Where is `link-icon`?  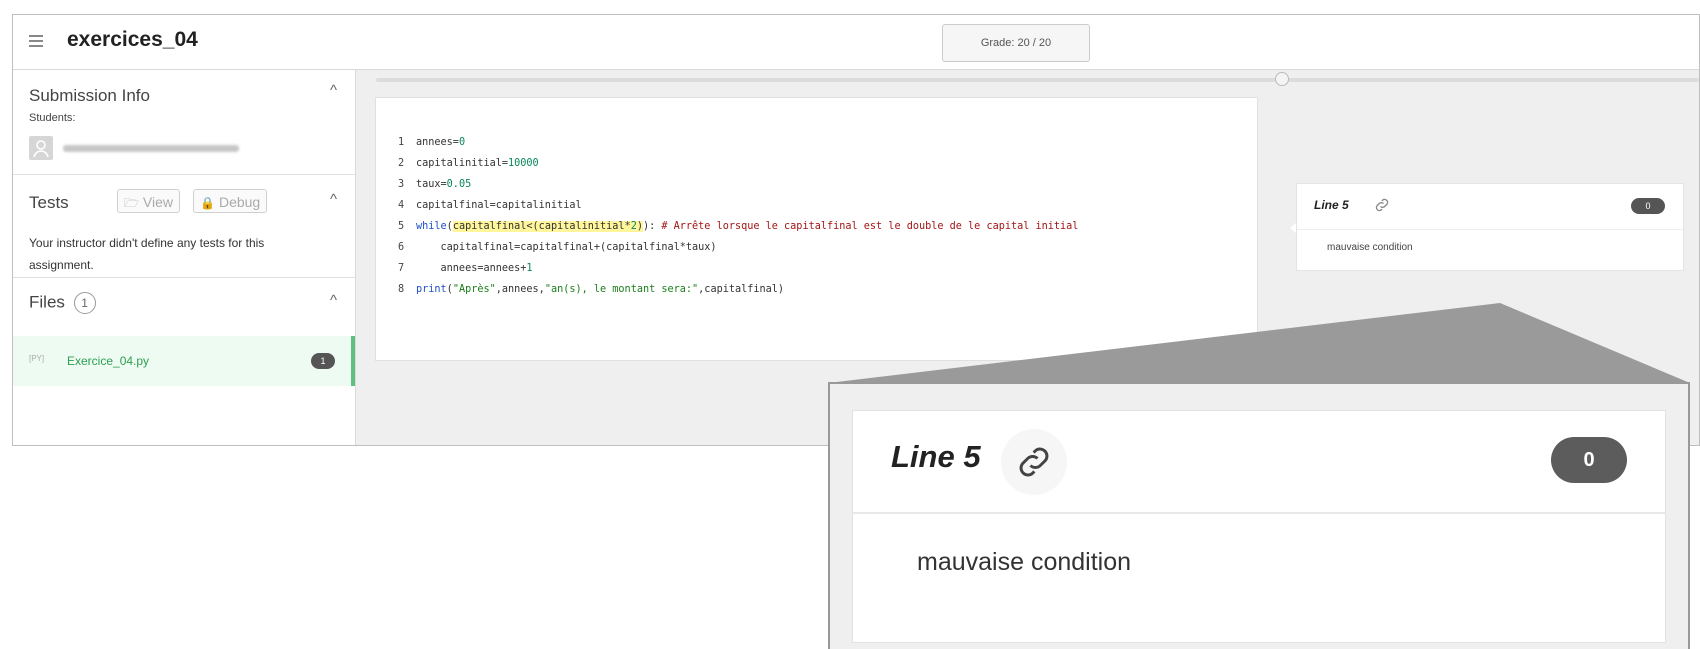 link-icon is located at coordinates (1034, 464).